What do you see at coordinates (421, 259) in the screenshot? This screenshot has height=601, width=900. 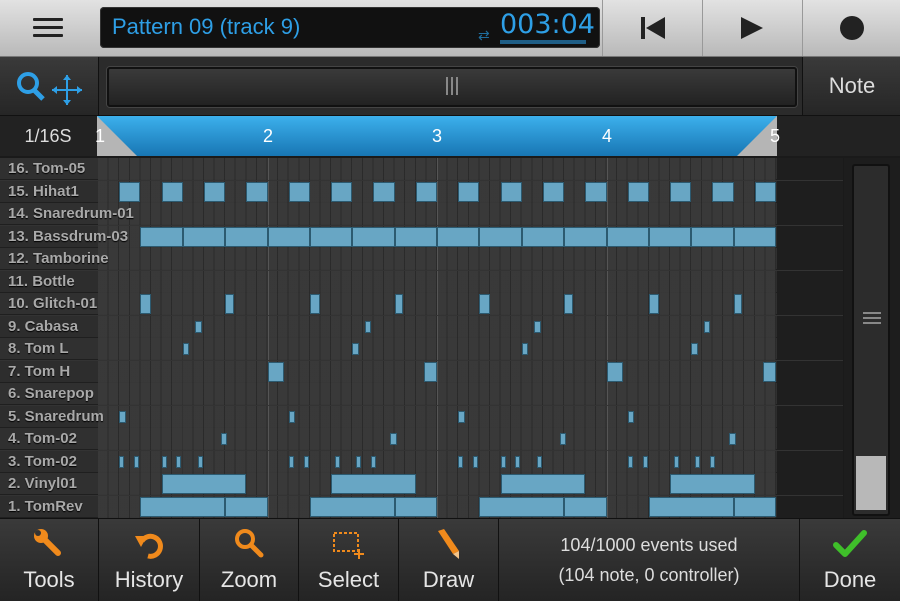 I see `track-row: 12. Tamborine` at bounding box center [421, 259].